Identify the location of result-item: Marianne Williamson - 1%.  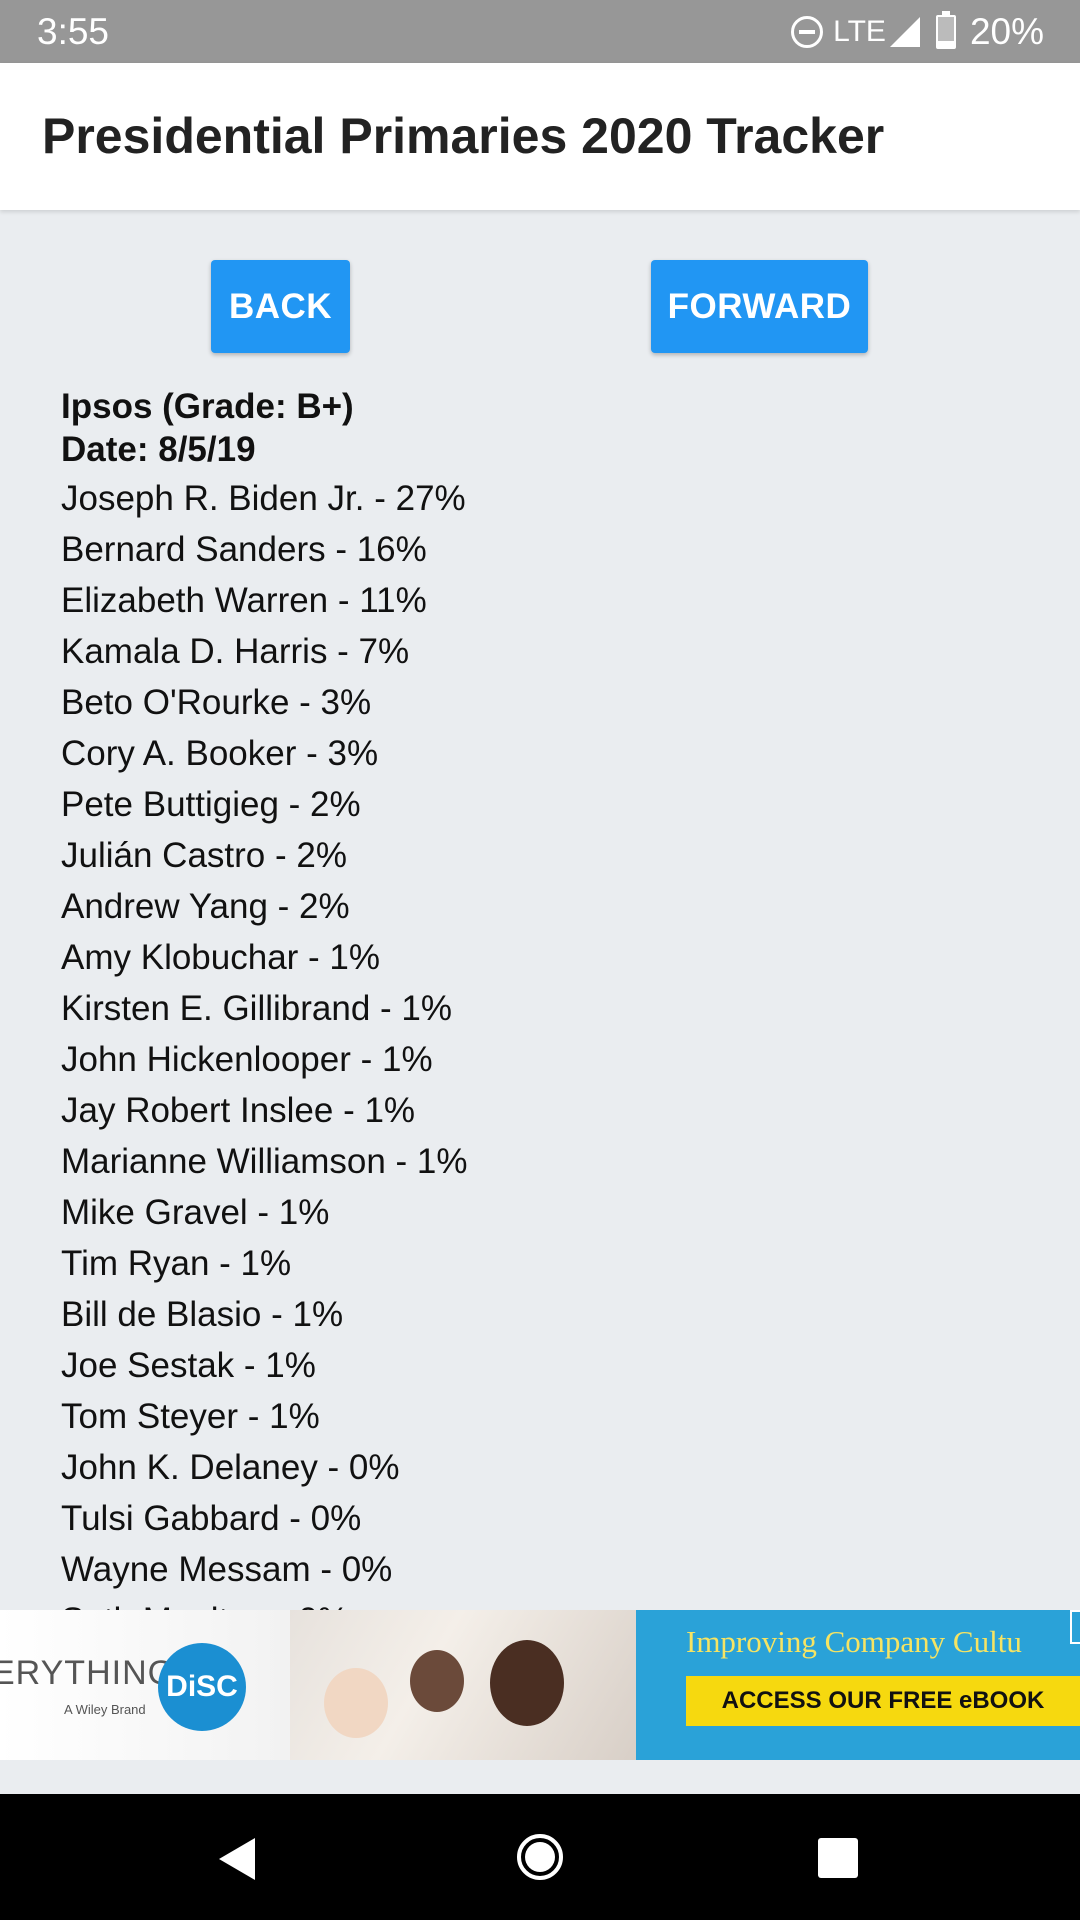
(264, 1161).